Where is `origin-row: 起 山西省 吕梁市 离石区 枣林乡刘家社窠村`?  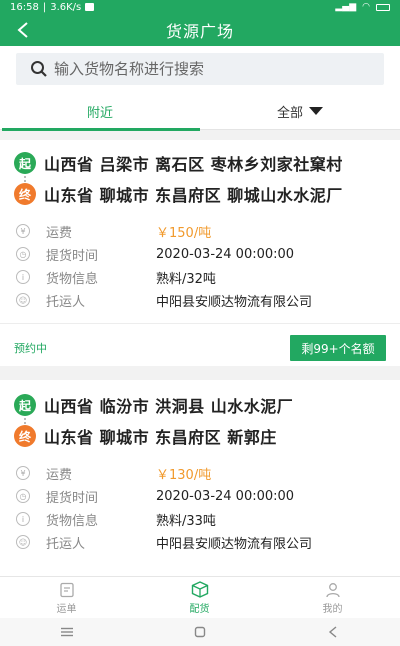 origin-row: 起 山西省 吕梁市 离石区 枣林乡刘家社窠村 is located at coordinates (178, 163).